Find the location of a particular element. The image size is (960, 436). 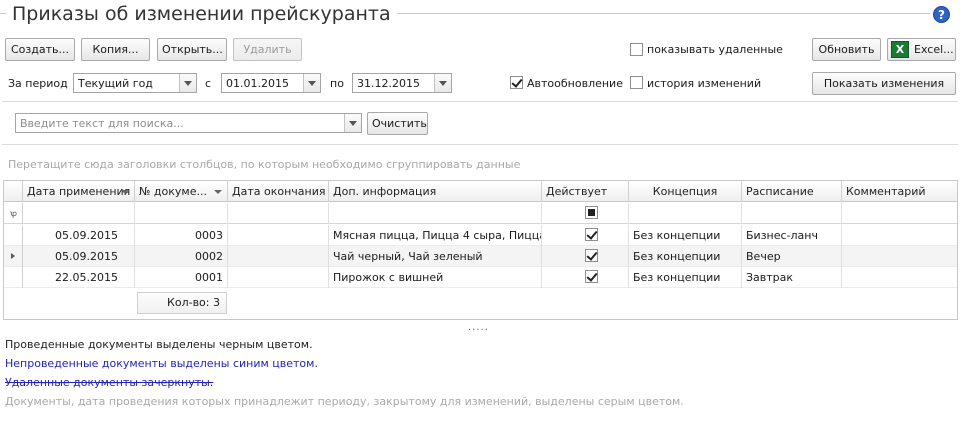

date-to-field: 31.12.2015 is located at coordinates (402, 83).